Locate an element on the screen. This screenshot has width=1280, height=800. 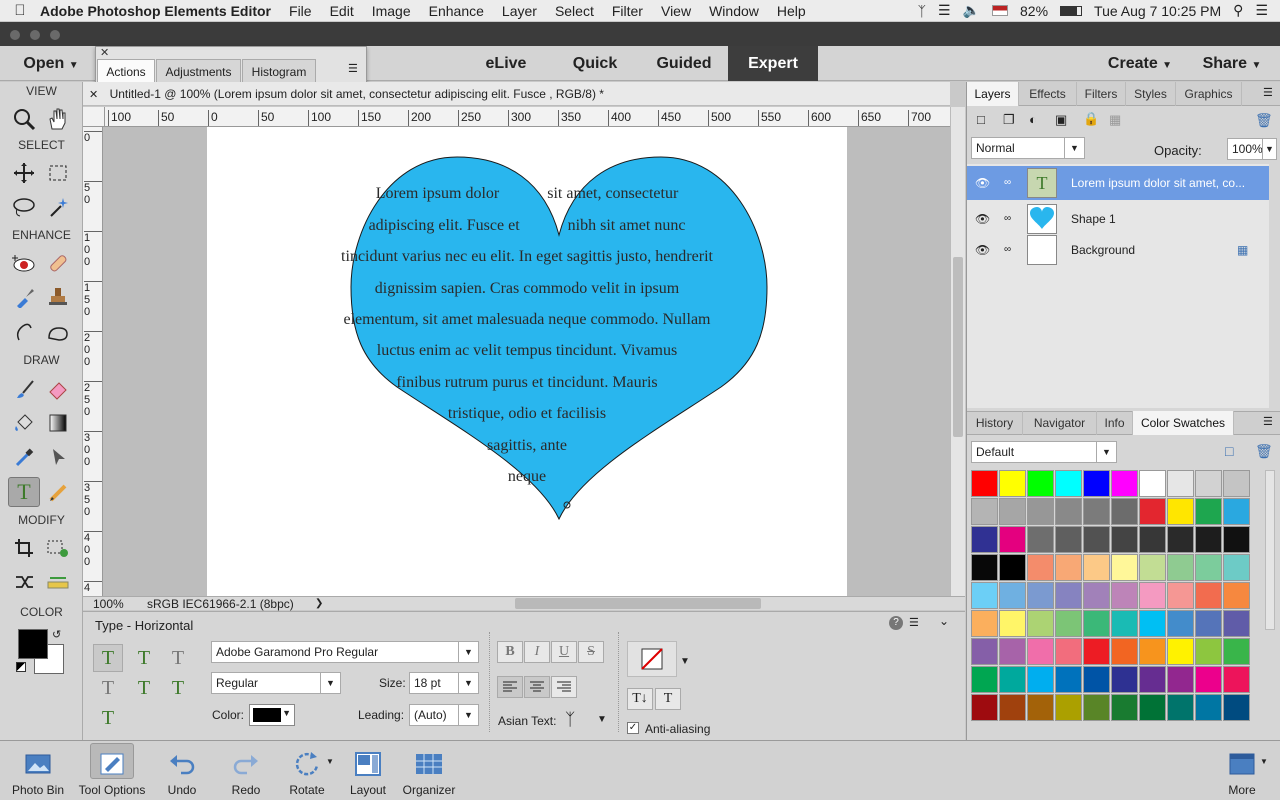
menu-window: Window is located at coordinates (734, 11).